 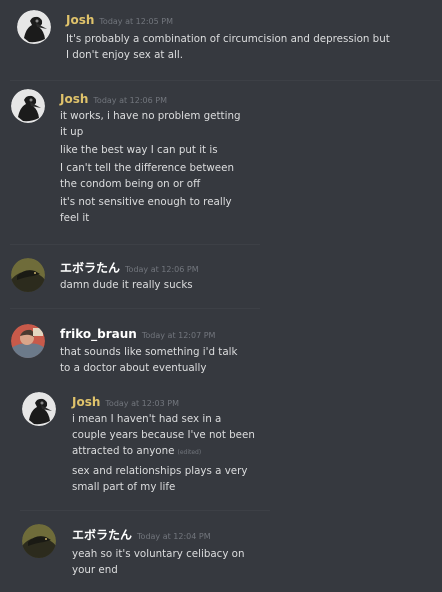 I want to click on message-line: it up, so click(x=72, y=132).